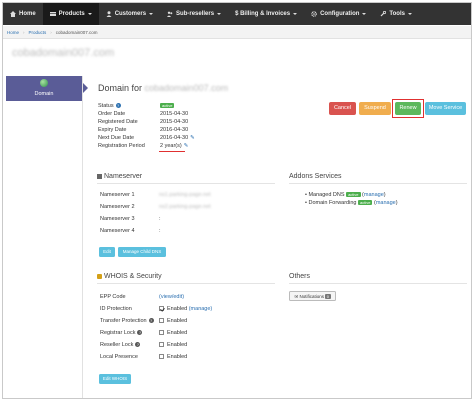 This screenshot has width=474, height=401. What do you see at coordinates (109, 14) in the screenshot?
I see `customers-icon` at bounding box center [109, 14].